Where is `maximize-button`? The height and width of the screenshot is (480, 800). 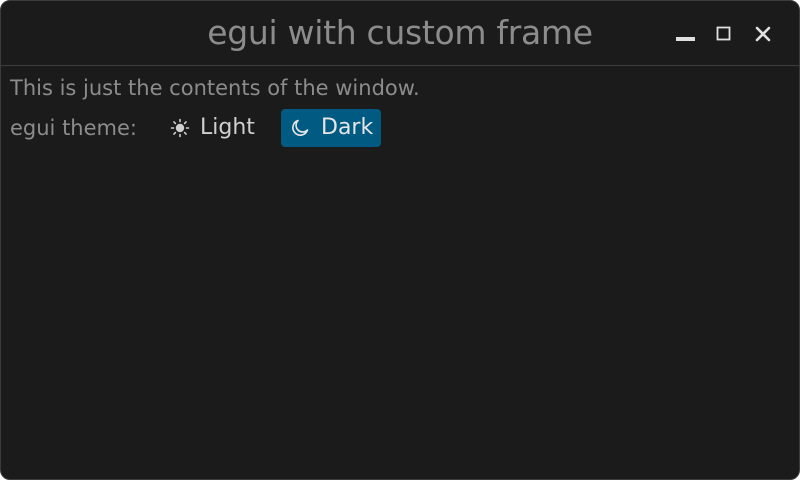 maximize-button is located at coordinates (723, 34).